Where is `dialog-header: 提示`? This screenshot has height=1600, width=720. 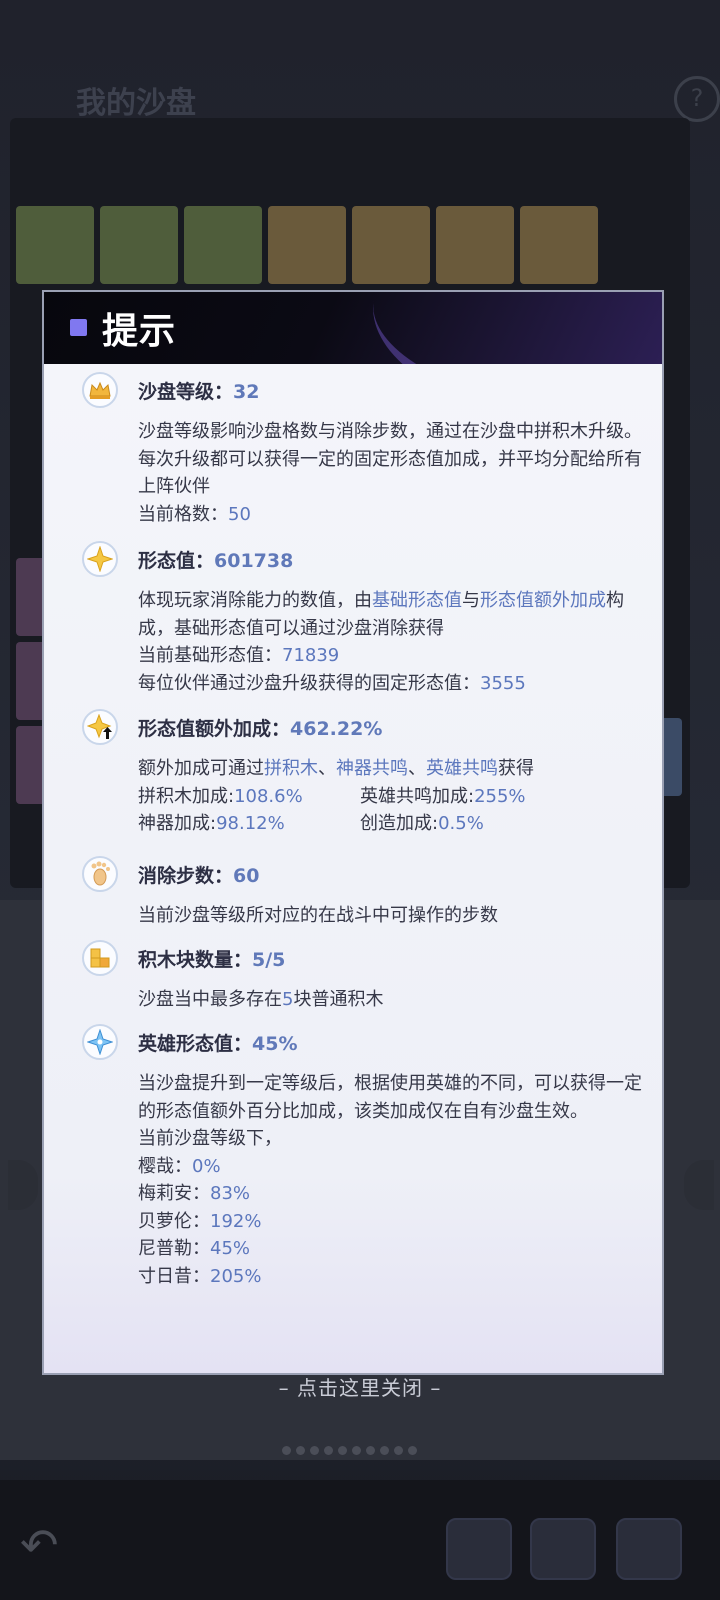
dialog-header: 提示 is located at coordinates (353, 328).